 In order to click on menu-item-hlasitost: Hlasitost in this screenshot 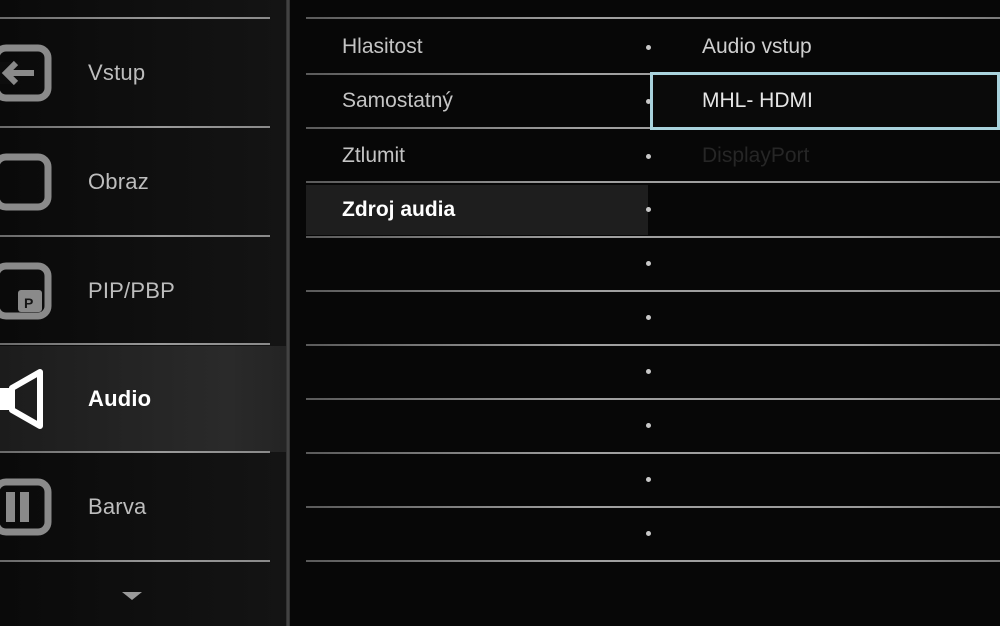, I will do `click(477, 47)`.